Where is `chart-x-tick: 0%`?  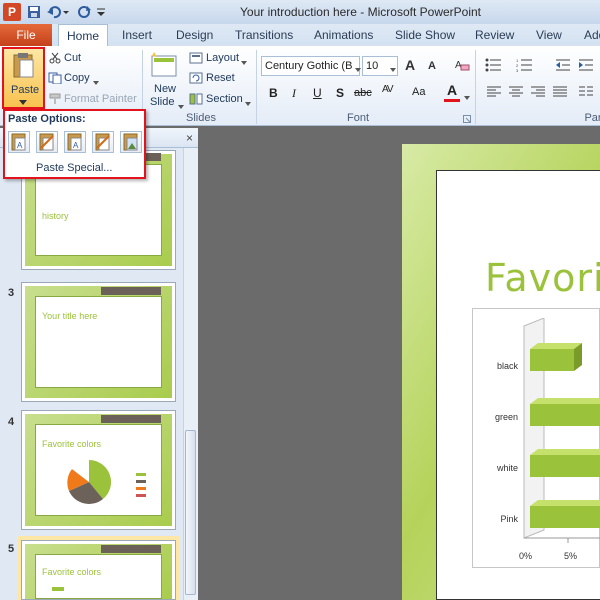 chart-x-tick: 0% is located at coordinates (526, 556).